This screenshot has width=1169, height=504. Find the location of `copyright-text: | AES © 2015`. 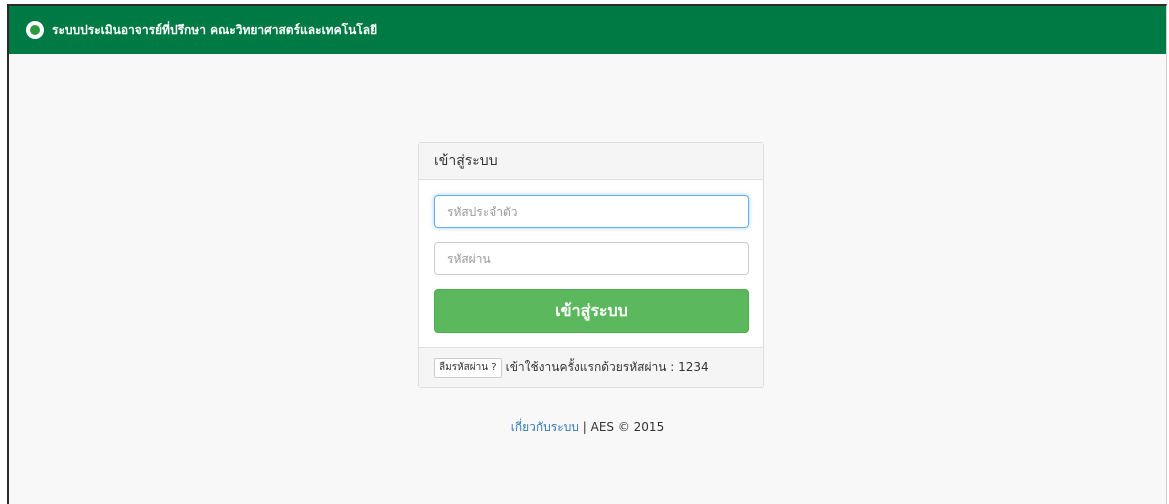

copyright-text: | AES © 2015 is located at coordinates (623, 427).